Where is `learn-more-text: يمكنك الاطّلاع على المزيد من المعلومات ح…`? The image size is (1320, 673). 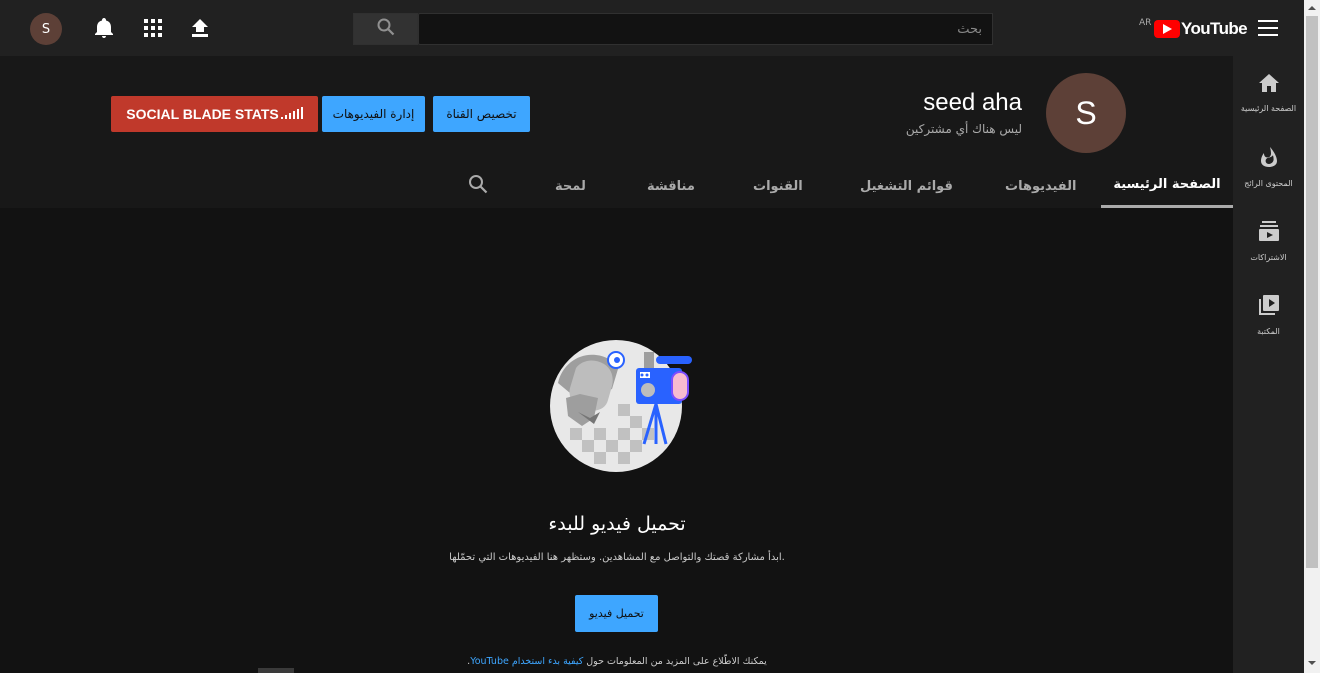
learn-more-text: يمكنك الاطّلاع على المزيد من المعلومات ح… is located at coordinates (617, 661).